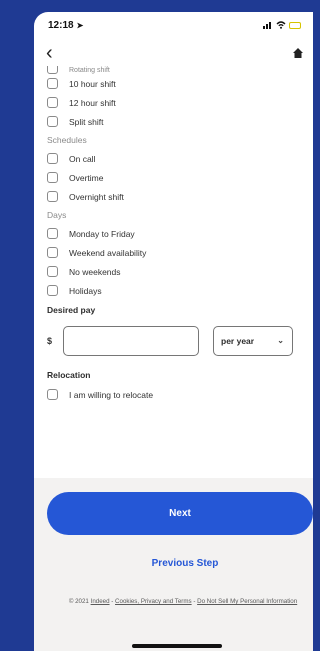 The image size is (320, 651). I want to click on checkbox-row-split-shift: Split shift, so click(174, 121).